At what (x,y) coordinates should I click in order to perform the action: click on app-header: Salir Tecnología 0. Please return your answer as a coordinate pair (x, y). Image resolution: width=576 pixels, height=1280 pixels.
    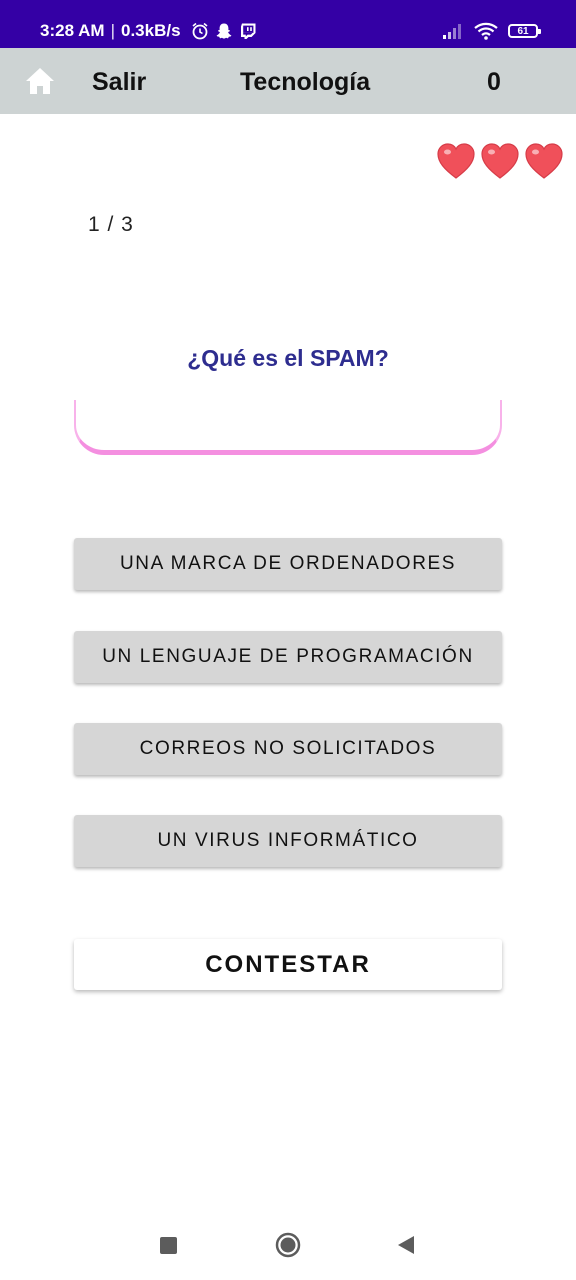
    Looking at the image, I should click on (288, 81).